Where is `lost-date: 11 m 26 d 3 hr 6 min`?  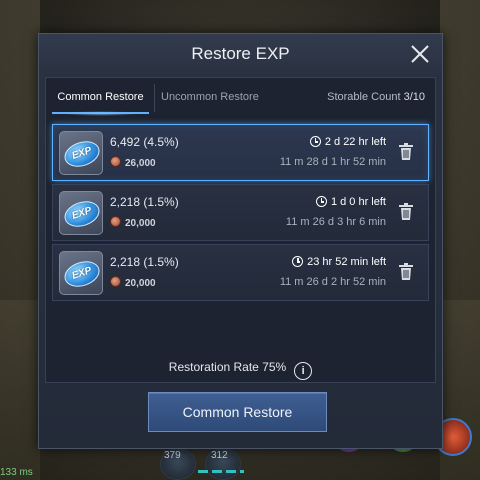
lost-date: 11 m 26 d 3 hr 6 min is located at coordinates (335, 222).